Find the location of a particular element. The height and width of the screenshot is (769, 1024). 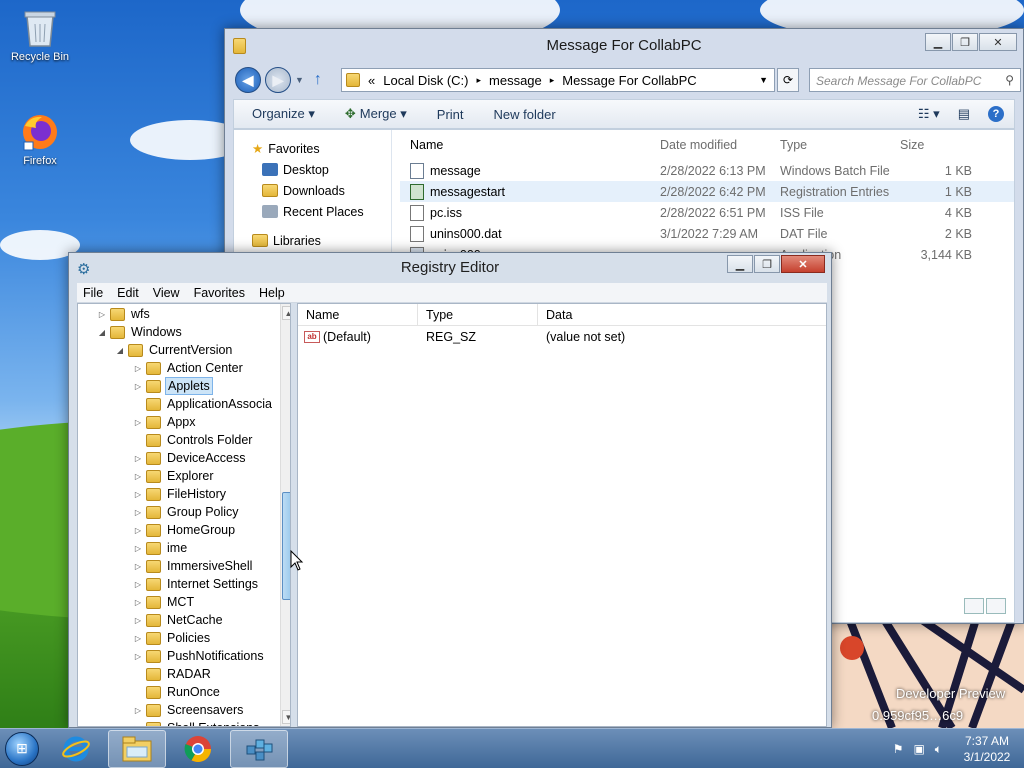

tree-node: ▷ Screensavers is located at coordinates (188, 710).